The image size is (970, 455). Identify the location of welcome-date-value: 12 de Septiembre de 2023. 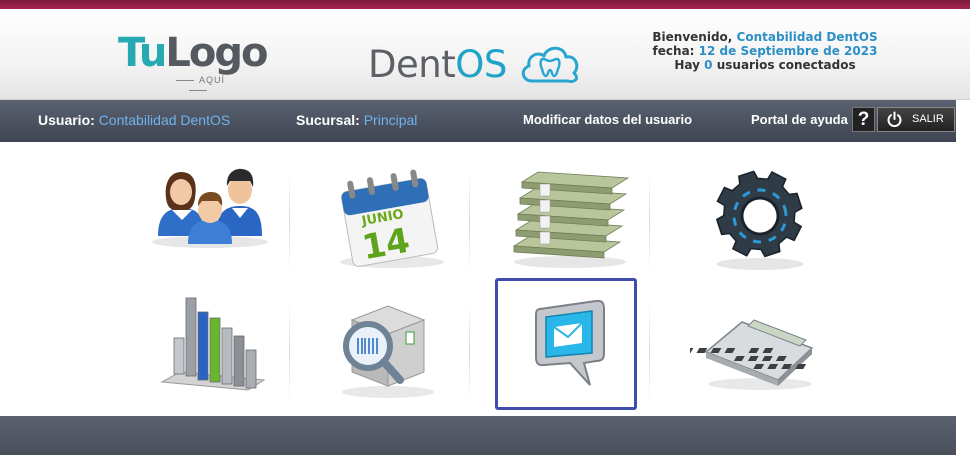
(788, 51).